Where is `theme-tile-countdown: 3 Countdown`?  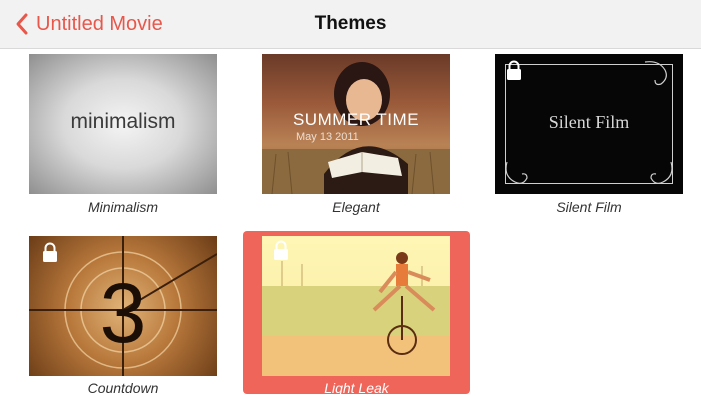 theme-tile-countdown: 3 Countdown is located at coordinates (123, 316).